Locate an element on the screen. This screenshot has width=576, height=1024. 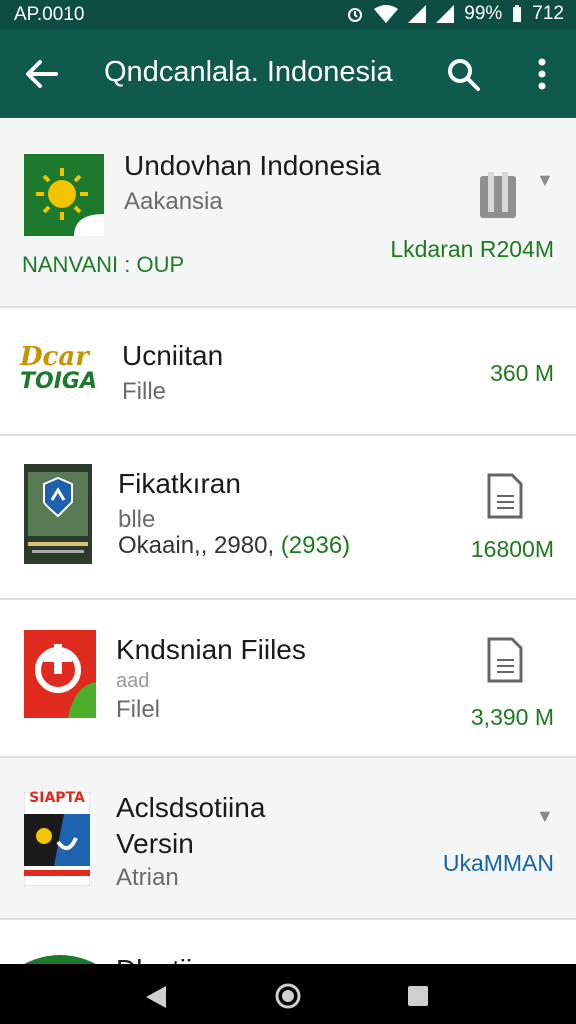
nav-home-icon is located at coordinates (288, 996).